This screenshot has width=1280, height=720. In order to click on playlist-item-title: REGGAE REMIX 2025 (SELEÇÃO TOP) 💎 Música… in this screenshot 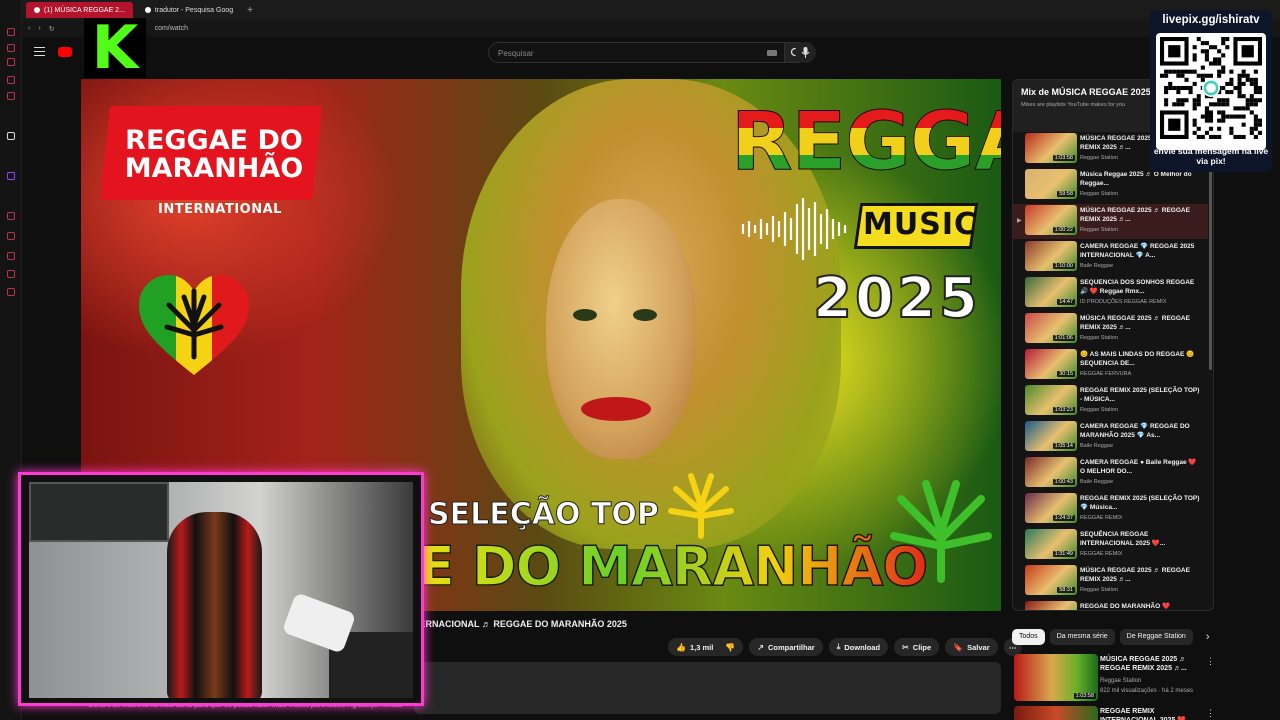, I will do `click(1140, 503)`.